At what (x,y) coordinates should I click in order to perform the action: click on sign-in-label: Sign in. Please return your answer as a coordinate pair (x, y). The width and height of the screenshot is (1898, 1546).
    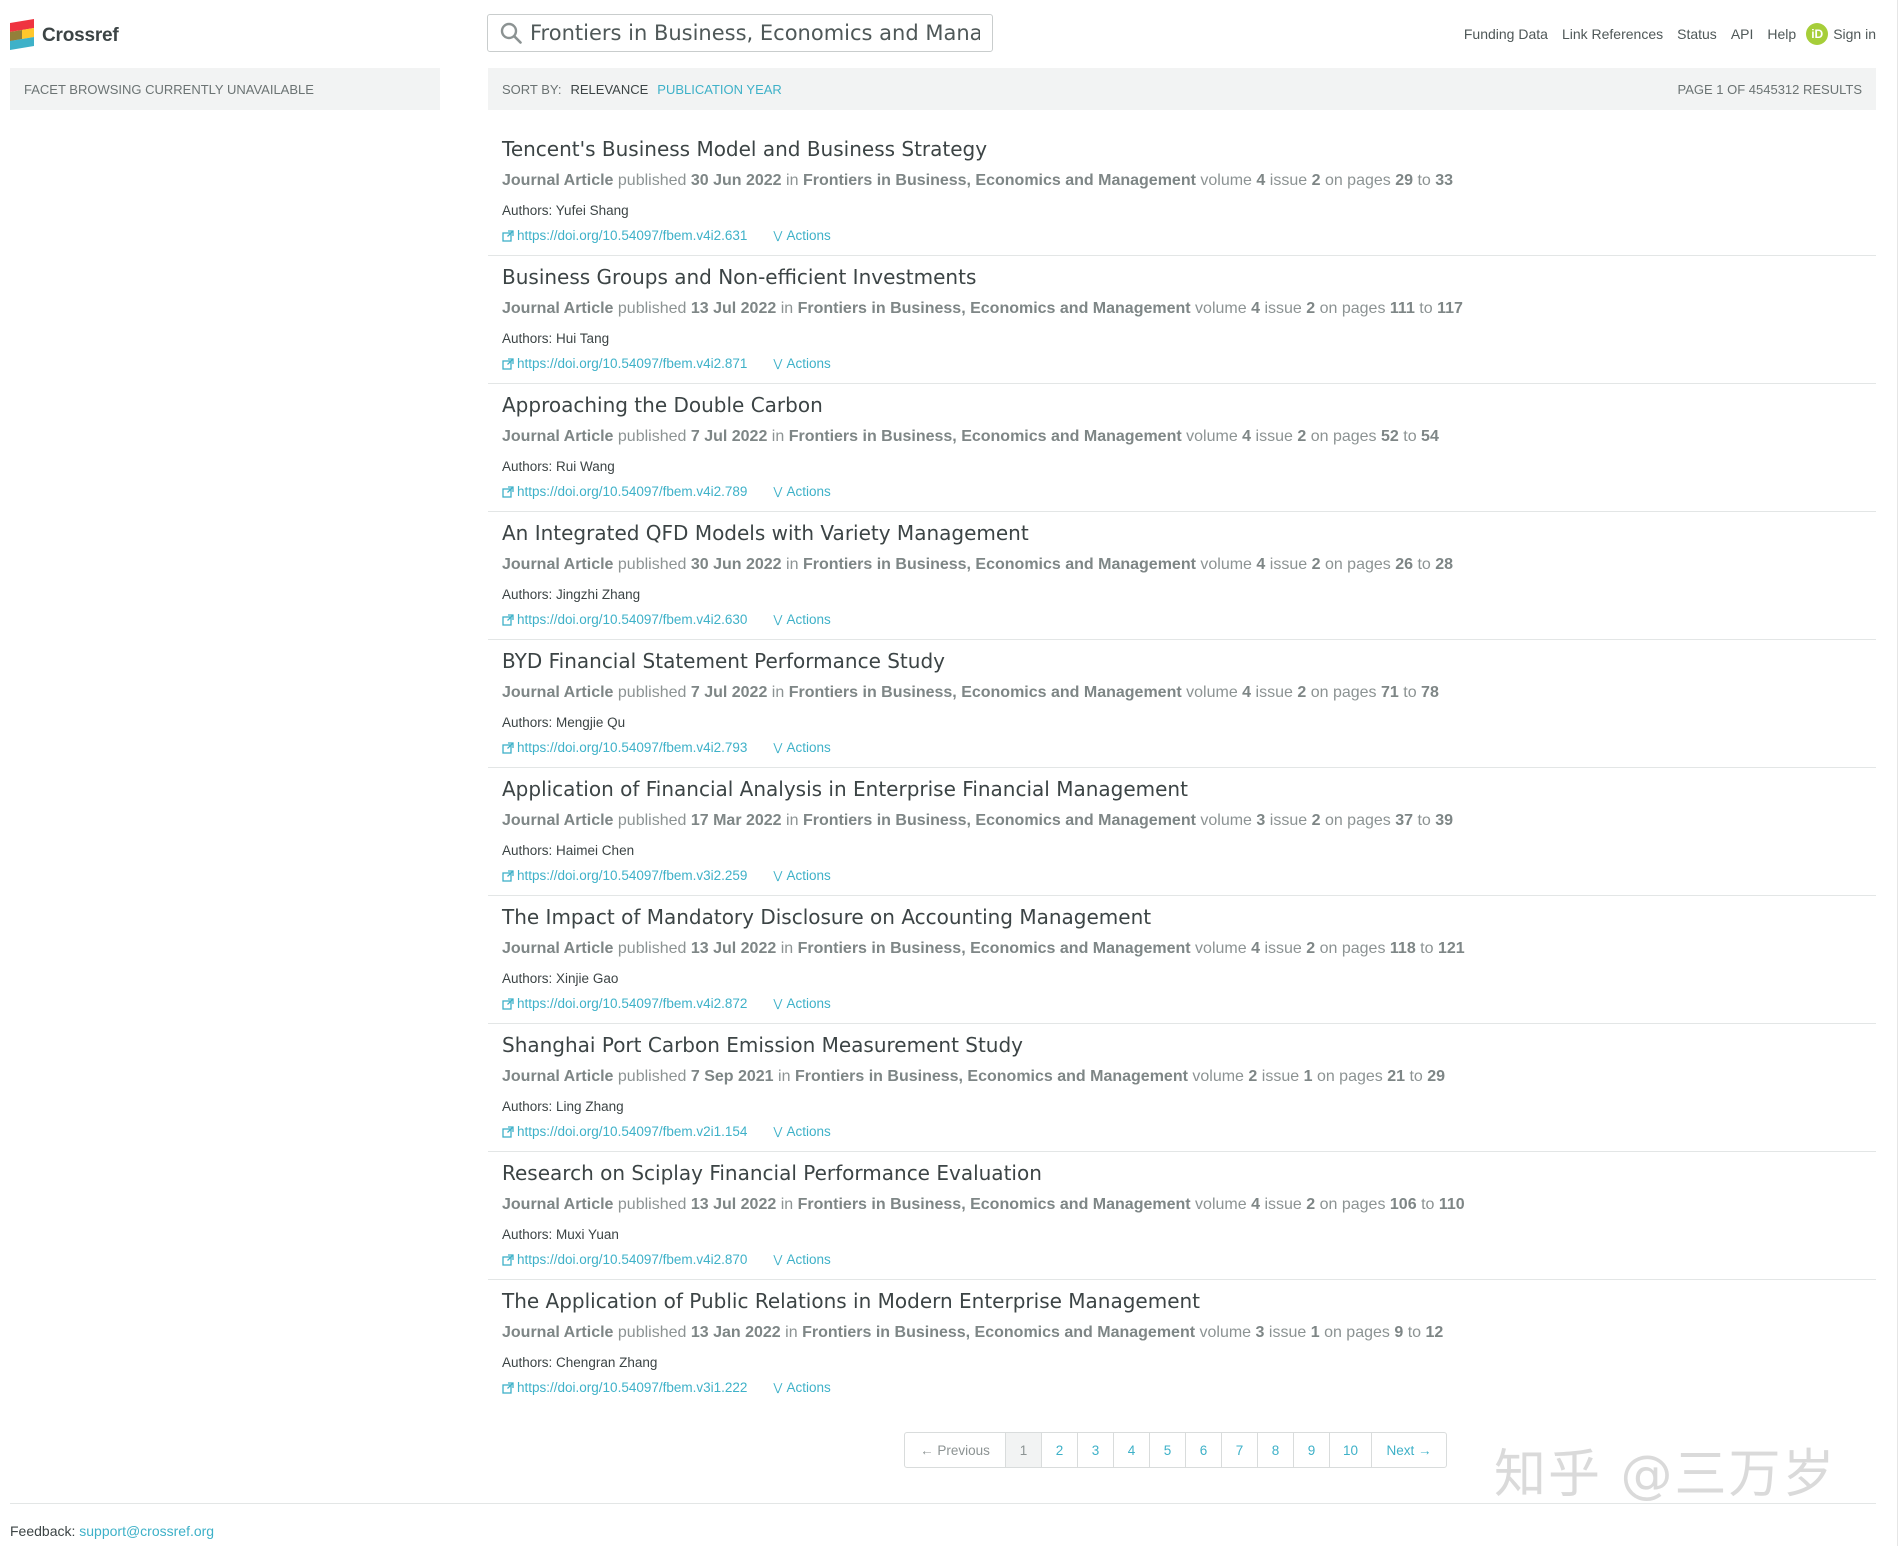
    Looking at the image, I should click on (1854, 34).